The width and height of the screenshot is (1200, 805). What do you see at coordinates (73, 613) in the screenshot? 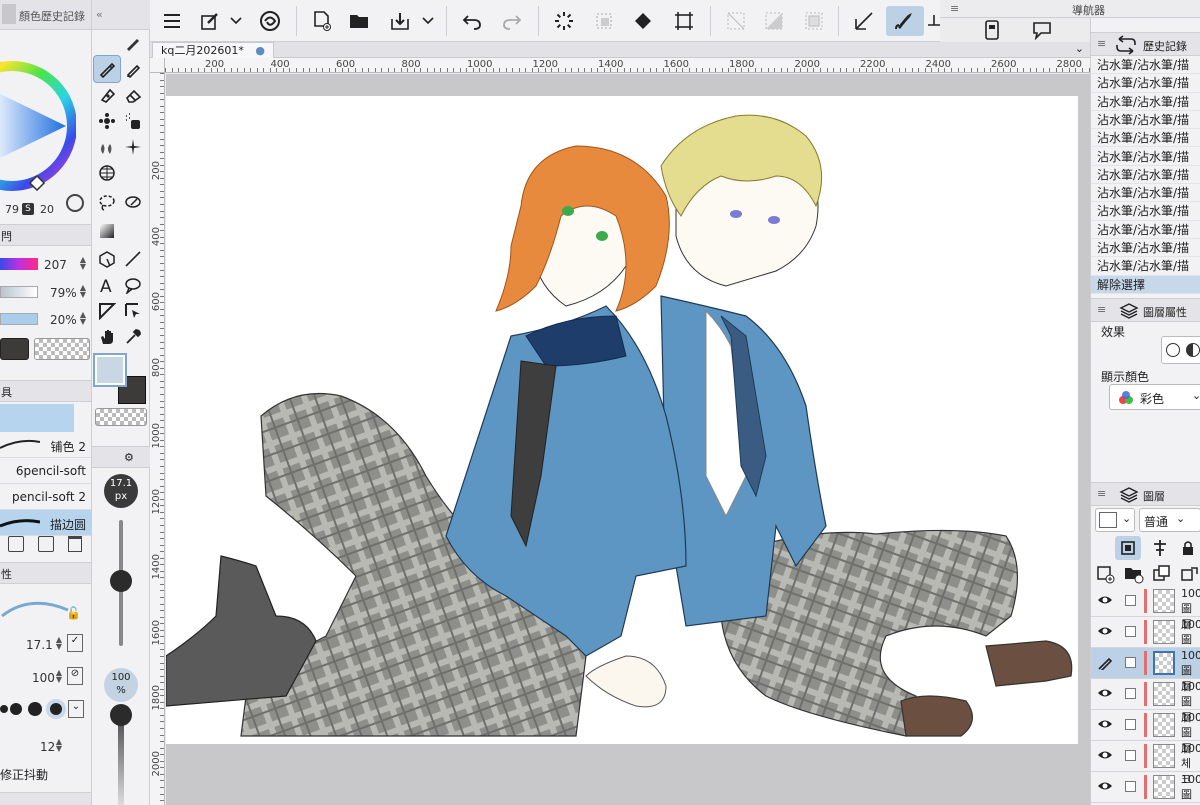
I see `lock-icon: 🔓` at bounding box center [73, 613].